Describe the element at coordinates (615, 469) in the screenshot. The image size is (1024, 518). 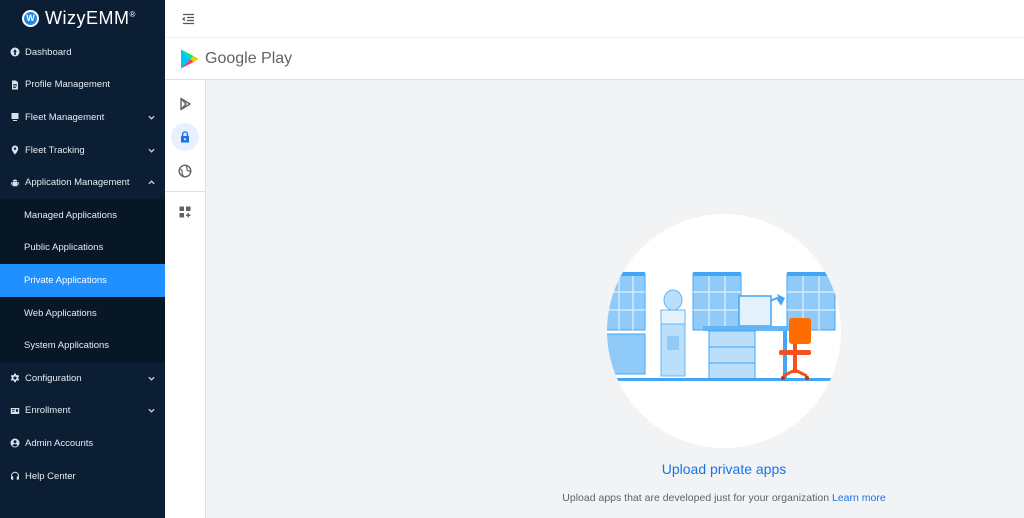
I see `upload-private-apps-link: Upload private apps` at that location.